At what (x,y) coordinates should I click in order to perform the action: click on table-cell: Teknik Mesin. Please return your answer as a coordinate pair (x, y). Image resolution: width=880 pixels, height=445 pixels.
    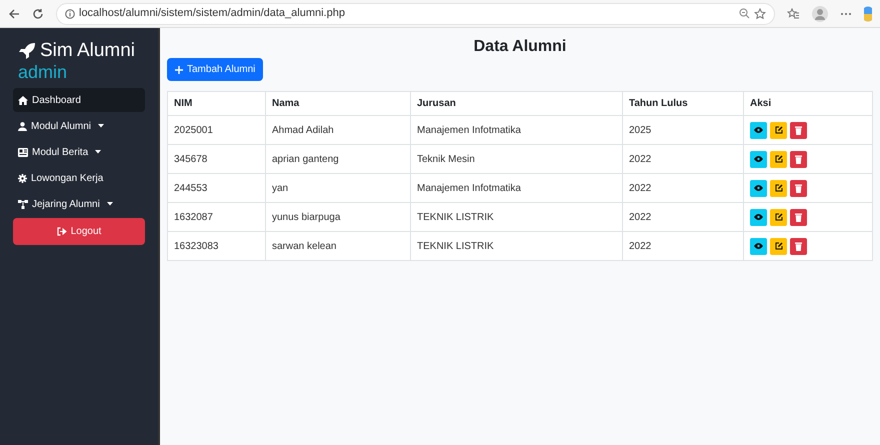
    Looking at the image, I should click on (516, 159).